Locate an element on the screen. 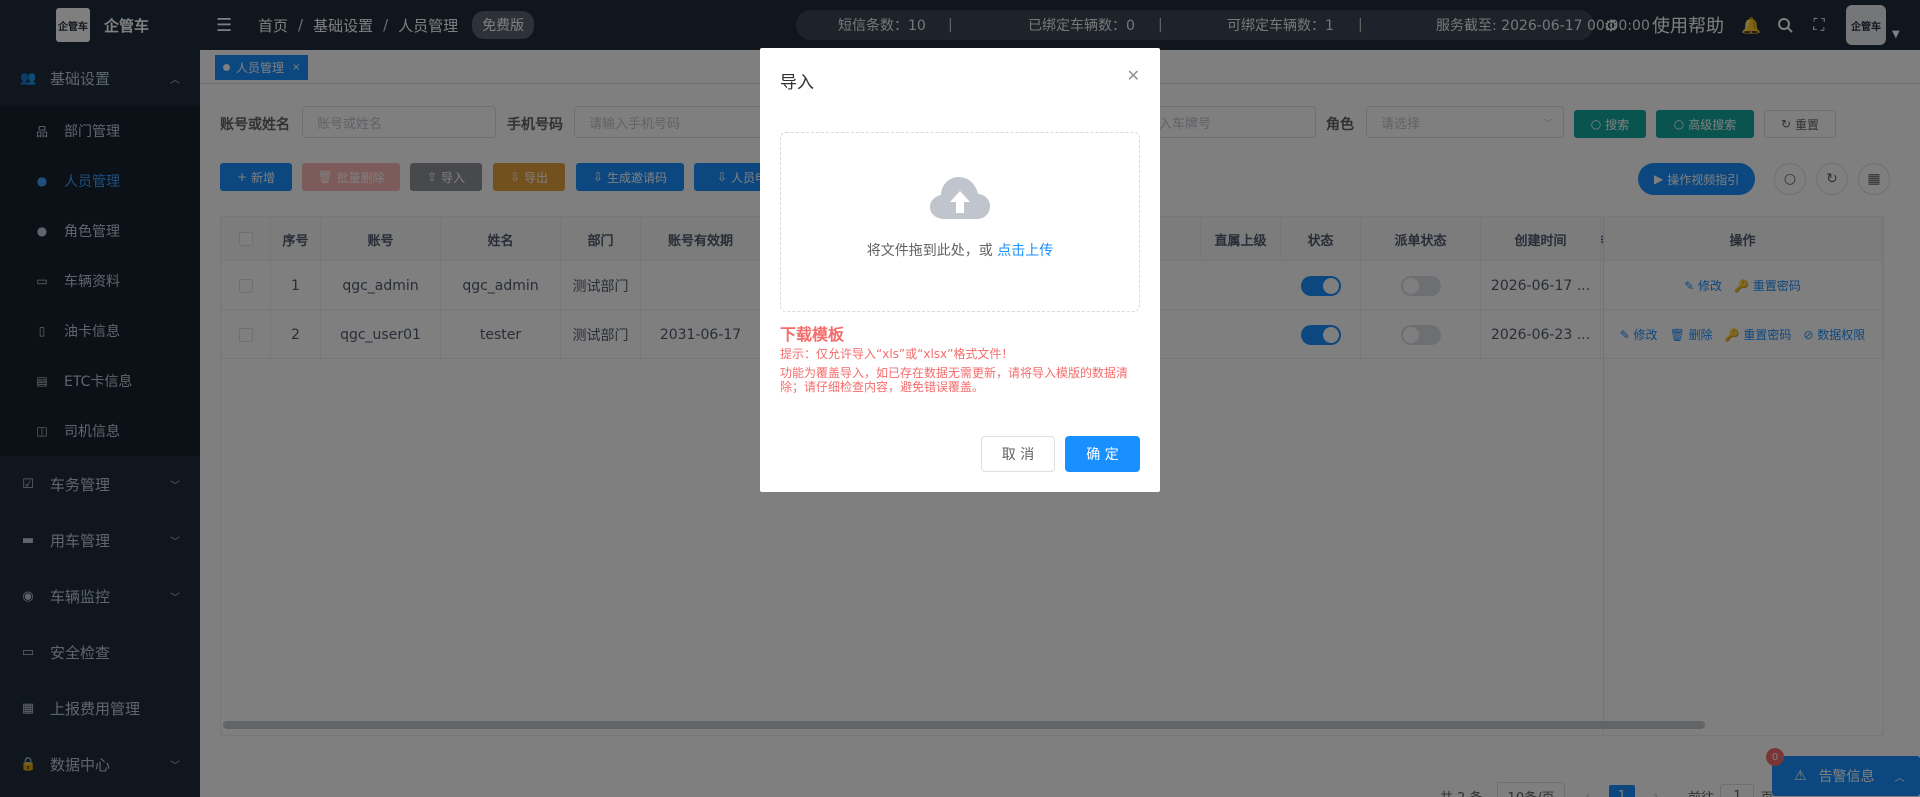 This screenshot has width=1920, height=797. dropzone-text: 将文件拖到此处，或 点击上传 is located at coordinates (960, 250).